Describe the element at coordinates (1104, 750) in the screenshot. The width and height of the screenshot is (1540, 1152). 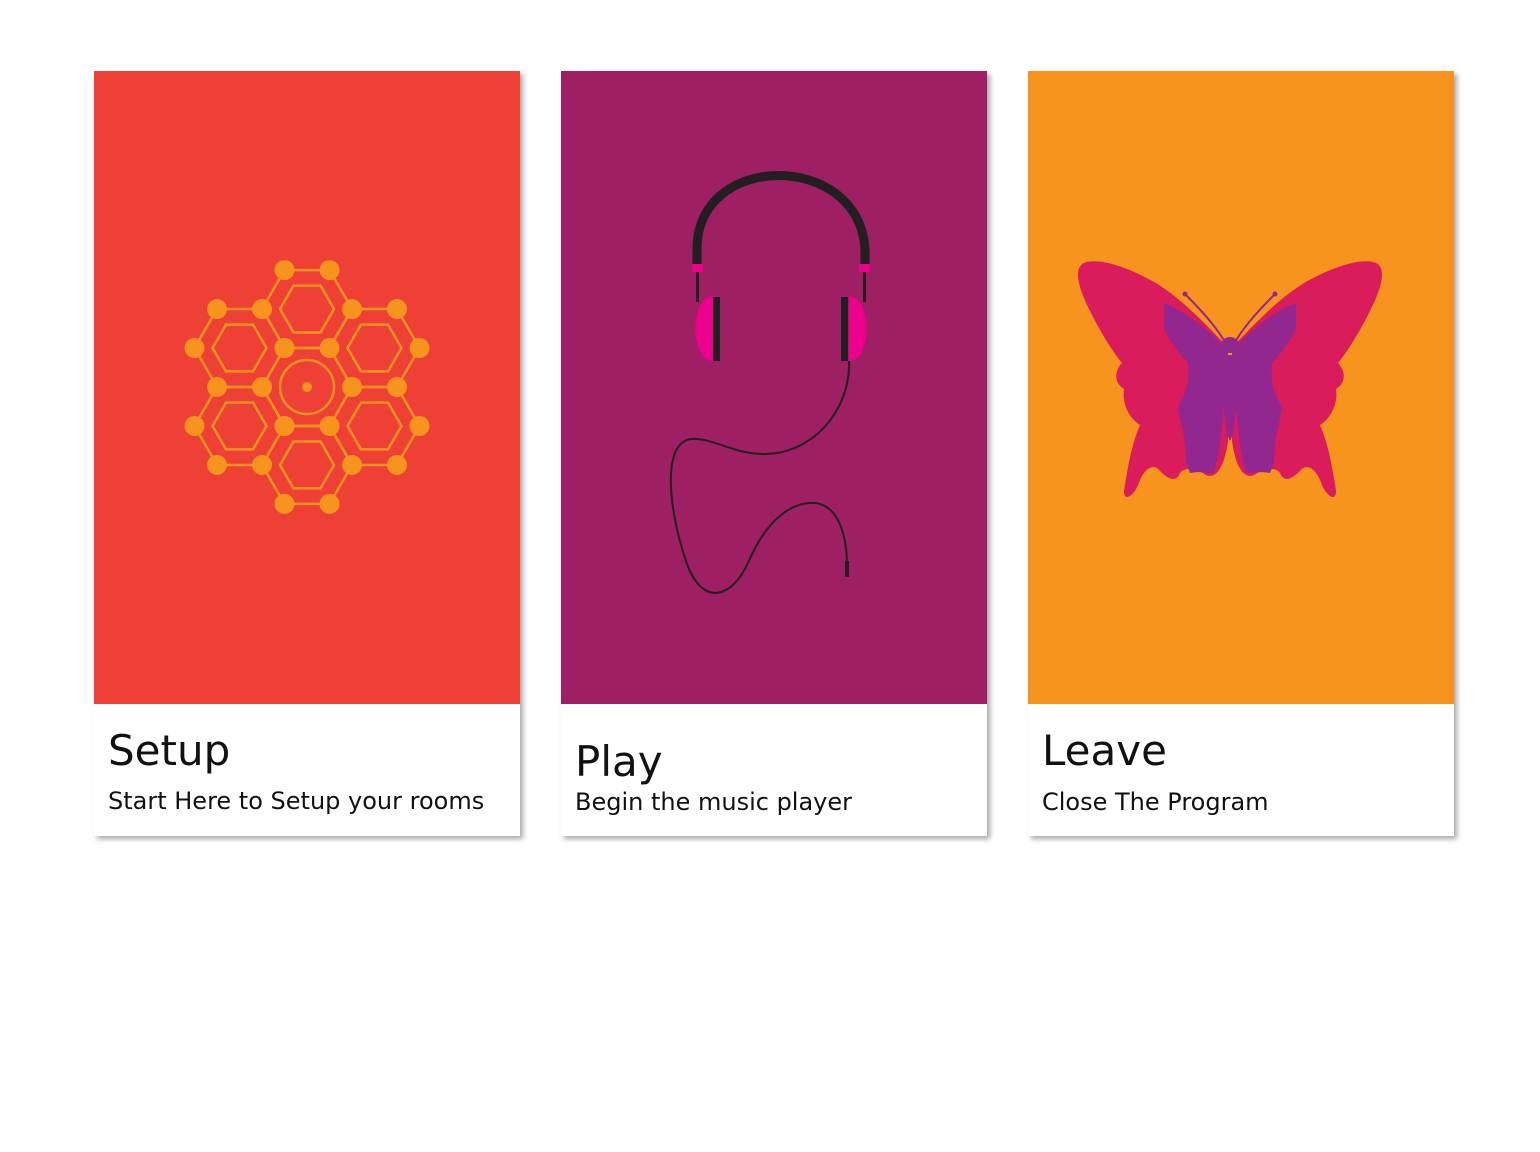
I see `leave-title: Leave` at that location.